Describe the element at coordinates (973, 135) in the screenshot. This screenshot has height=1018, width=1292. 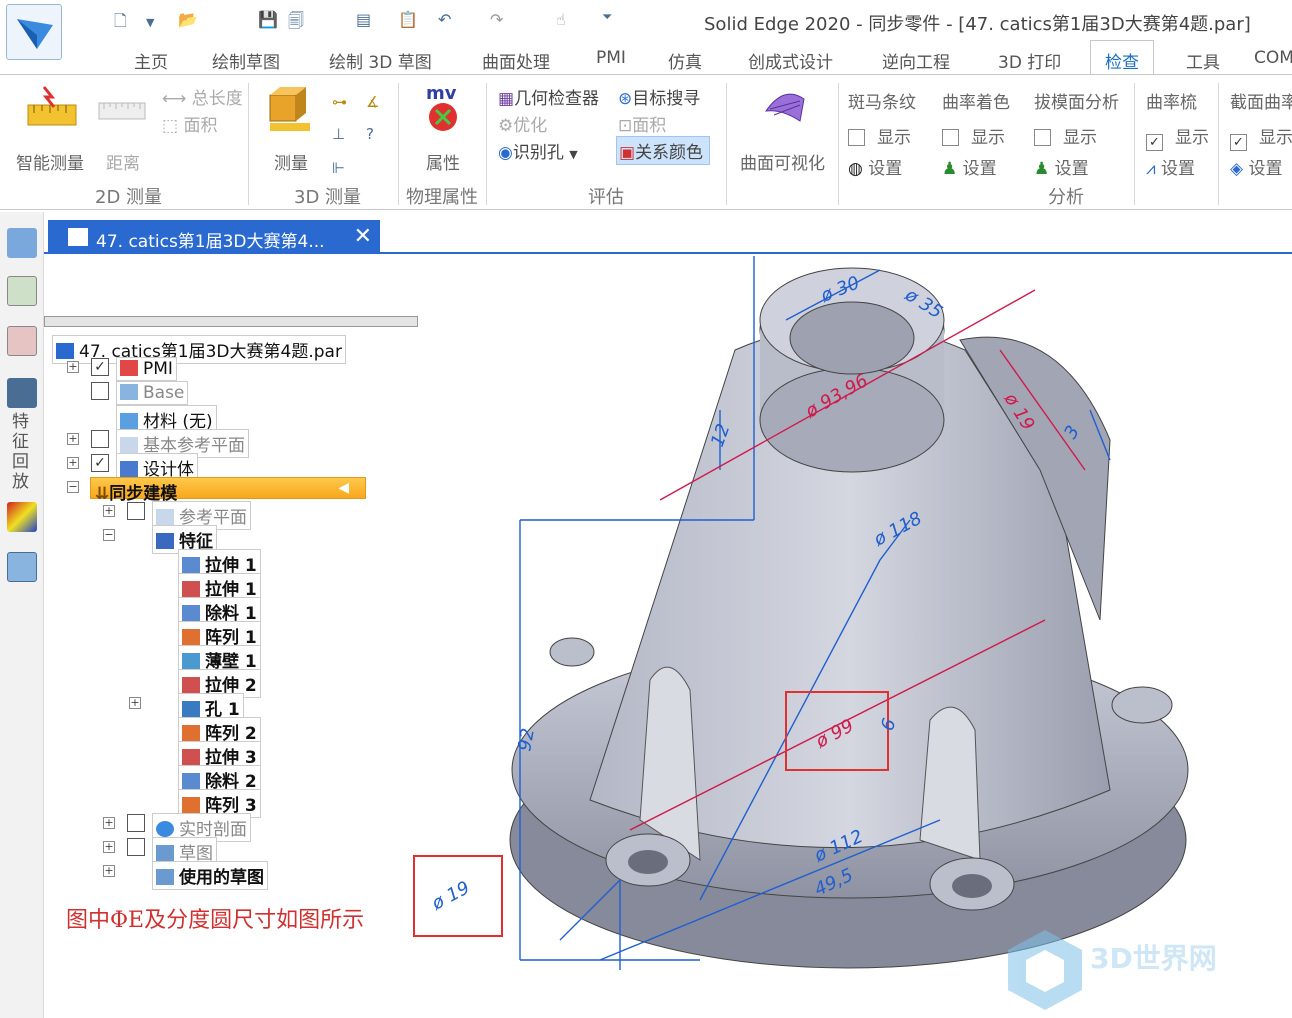
I see `curvature-show-toggle: 显示` at that location.